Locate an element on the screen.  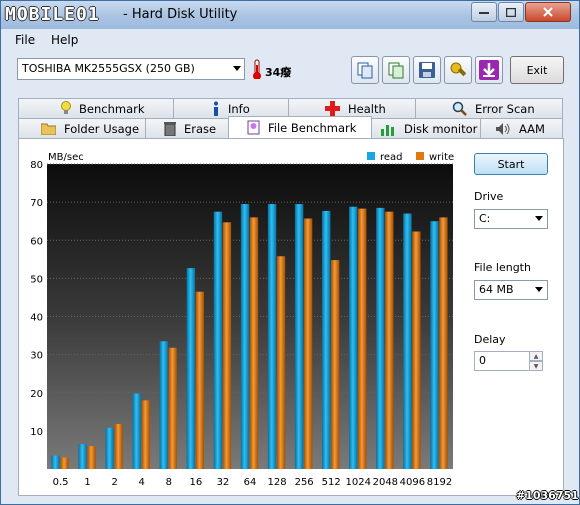
start-button: Start is located at coordinates (511, 164).